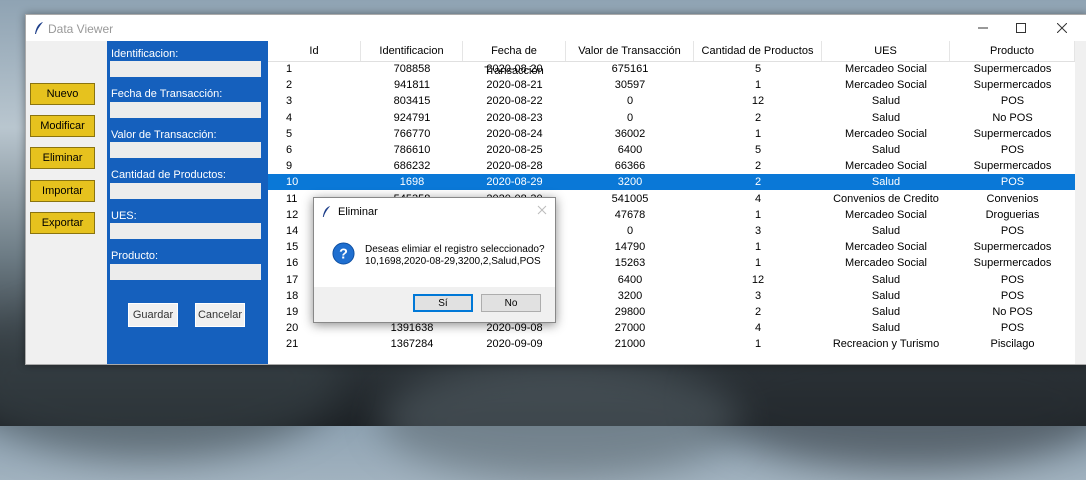 Image resolution: width=1086 pixels, height=480 pixels. I want to click on close-button, so click(1062, 28).